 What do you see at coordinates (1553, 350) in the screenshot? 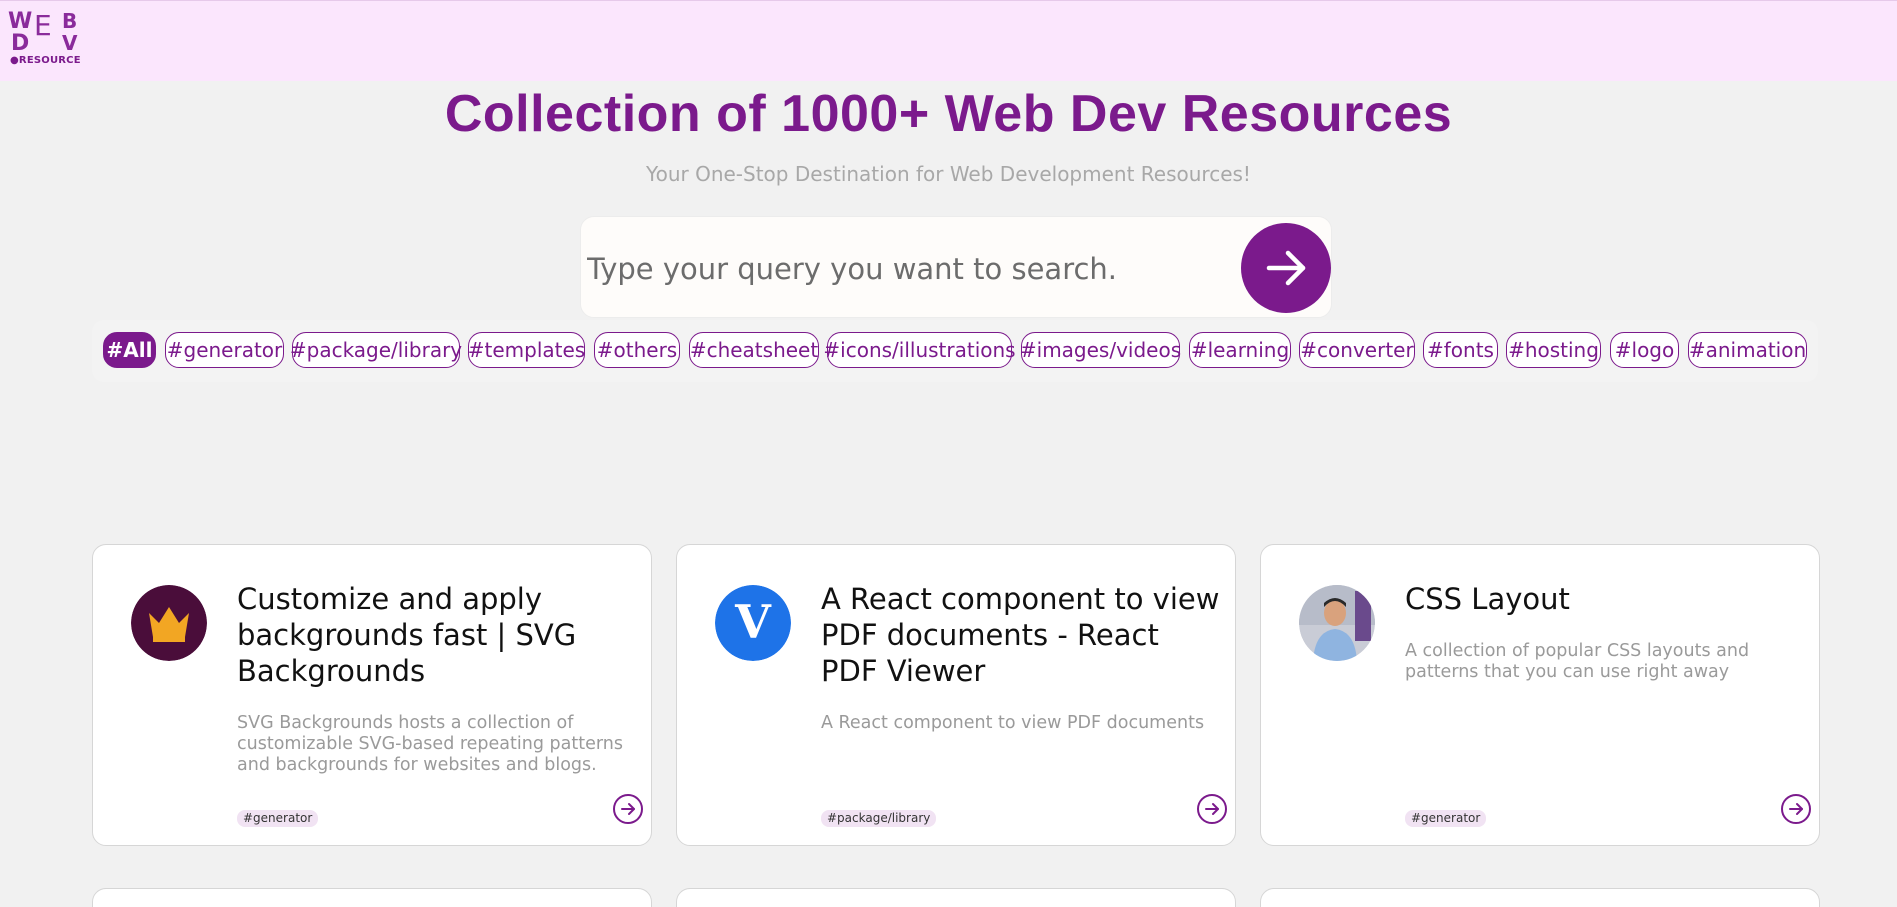
I see `filter-tag-hosting: #hosting` at bounding box center [1553, 350].